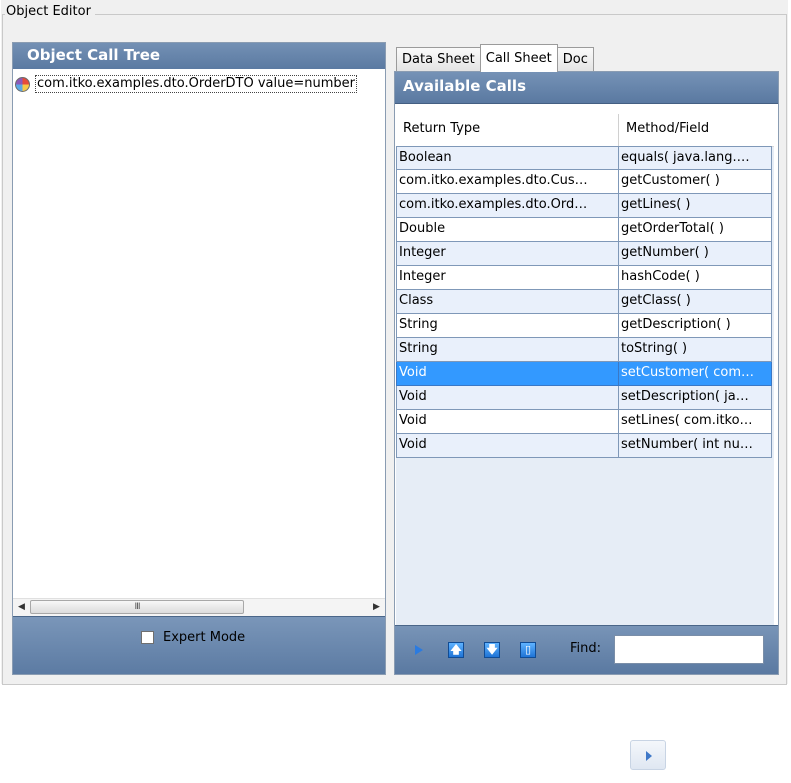 This screenshot has width=791, height=783. I want to click on method-field-cell: getDescription( ), so click(695, 326).